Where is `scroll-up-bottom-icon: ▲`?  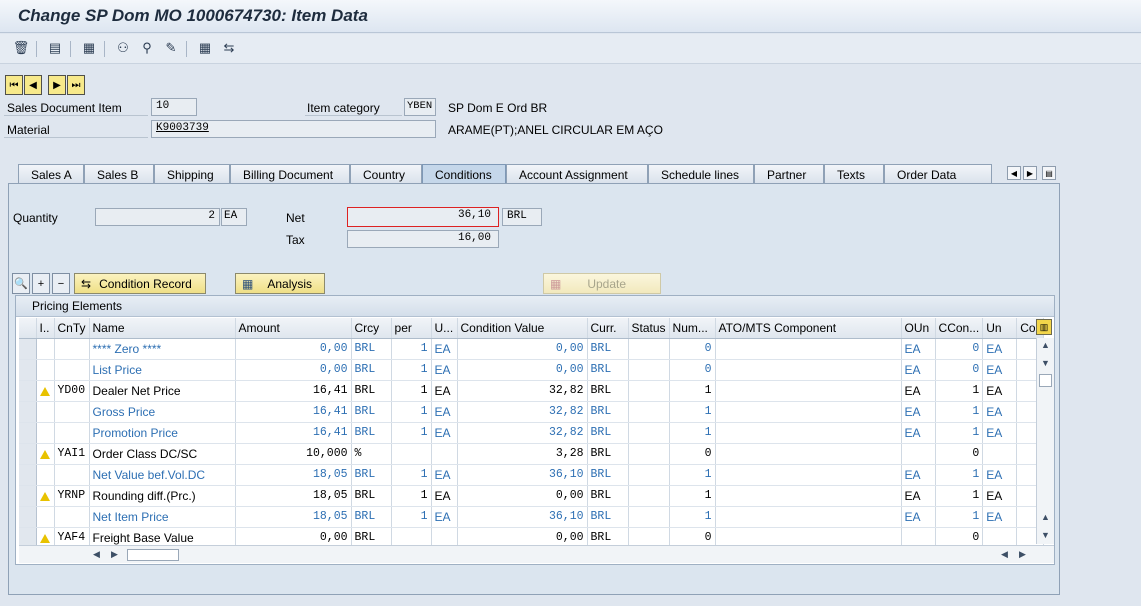
scroll-up-bottom-icon: ▲ is located at coordinates (1045, 517).